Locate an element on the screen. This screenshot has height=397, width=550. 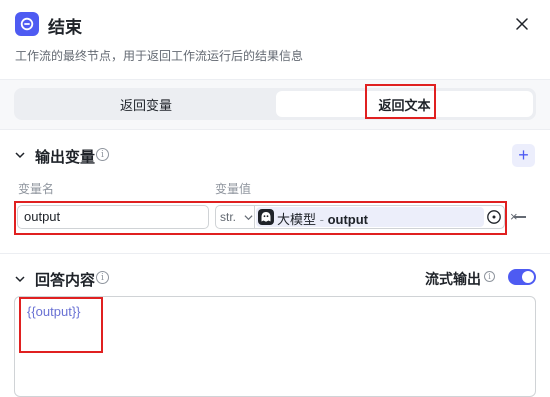
reference-label: 大模型 - output is located at coordinates (322, 218).